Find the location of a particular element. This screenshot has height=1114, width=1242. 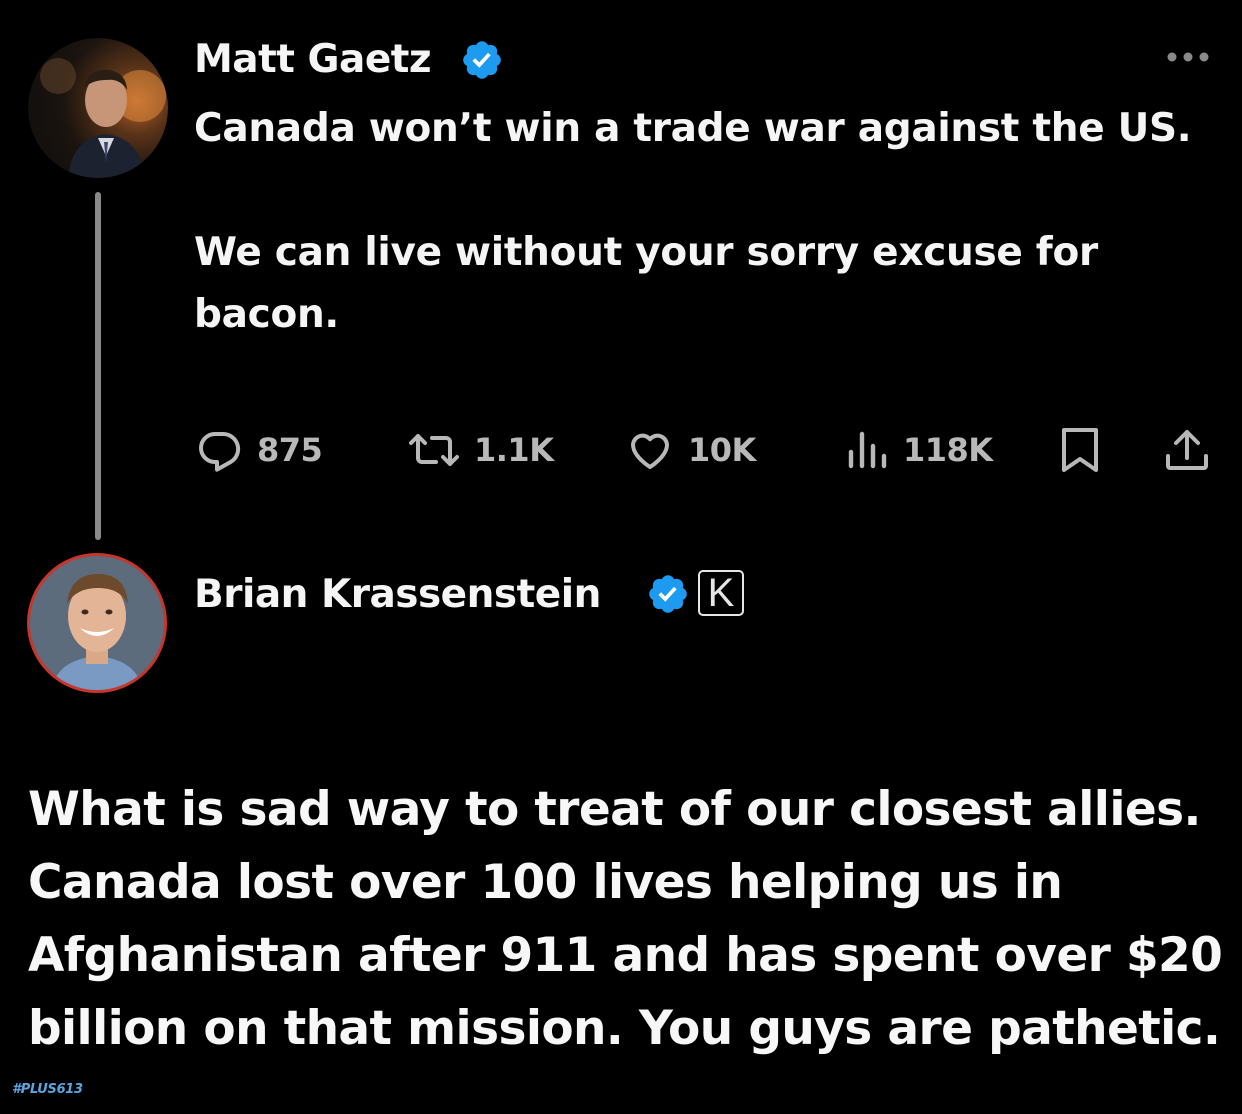

watermark: #PLUS613 is located at coordinates (47, 1089).